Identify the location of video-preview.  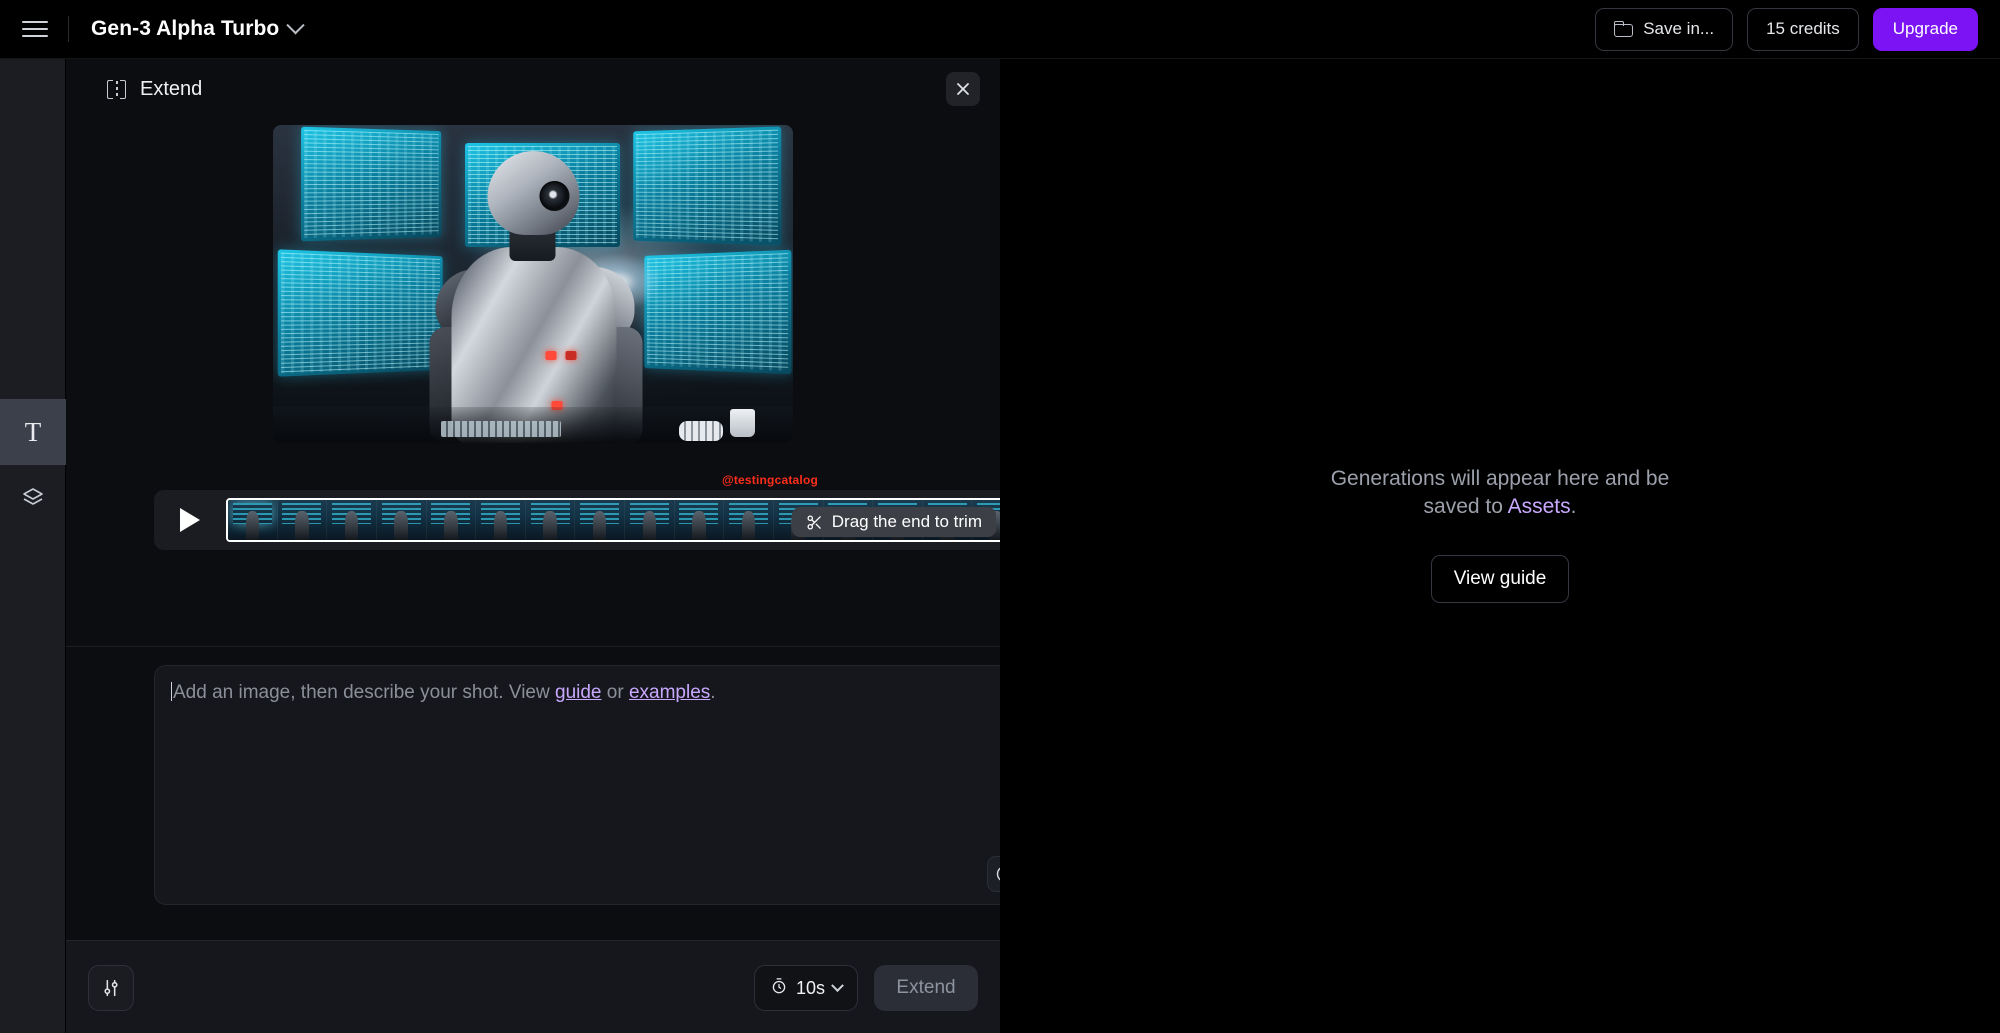
(533, 284).